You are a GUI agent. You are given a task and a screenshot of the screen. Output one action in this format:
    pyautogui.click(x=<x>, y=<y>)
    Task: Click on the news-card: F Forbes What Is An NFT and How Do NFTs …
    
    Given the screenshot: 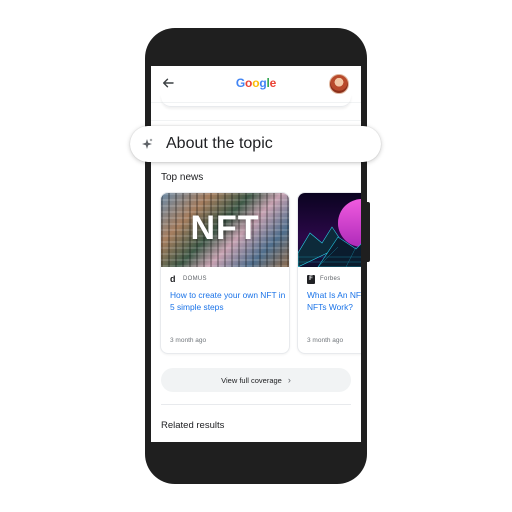 What is the action you would take?
    pyautogui.click(x=329, y=273)
    